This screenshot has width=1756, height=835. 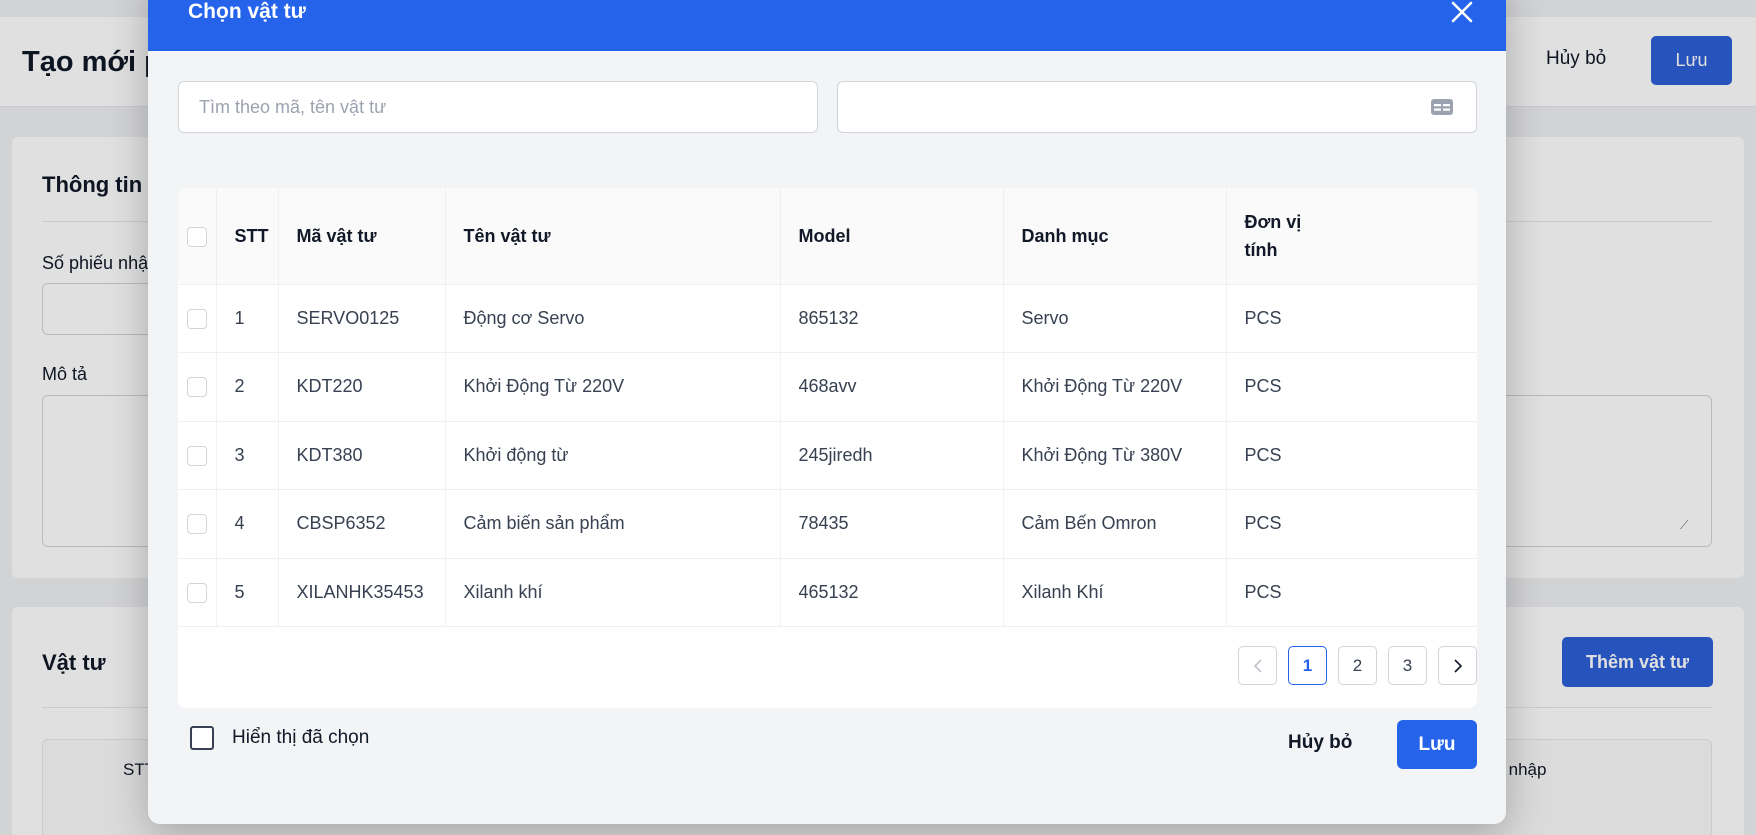 I want to click on cell-stt: 5, so click(x=247, y=592).